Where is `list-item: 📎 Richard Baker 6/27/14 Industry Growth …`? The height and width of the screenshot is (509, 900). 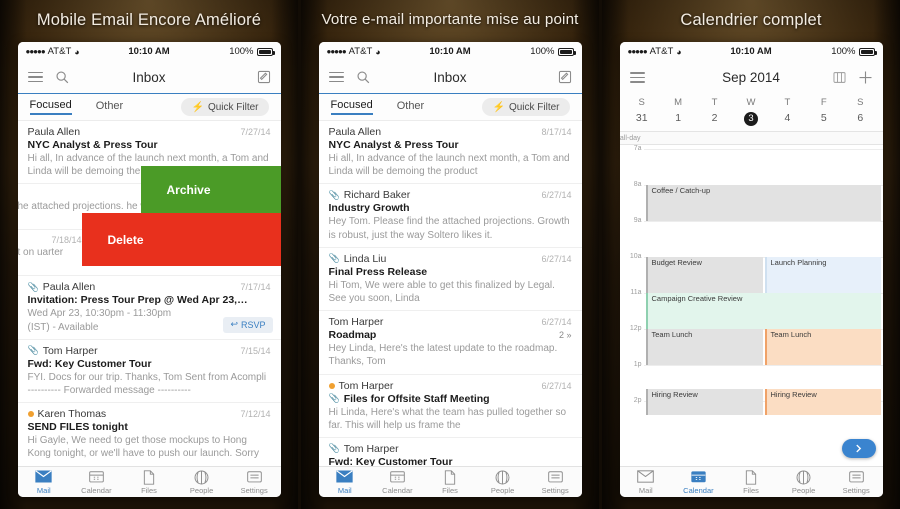
list-item: 📎 Richard Baker 6/27/14 Industry Growth … is located at coordinates (450, 216).